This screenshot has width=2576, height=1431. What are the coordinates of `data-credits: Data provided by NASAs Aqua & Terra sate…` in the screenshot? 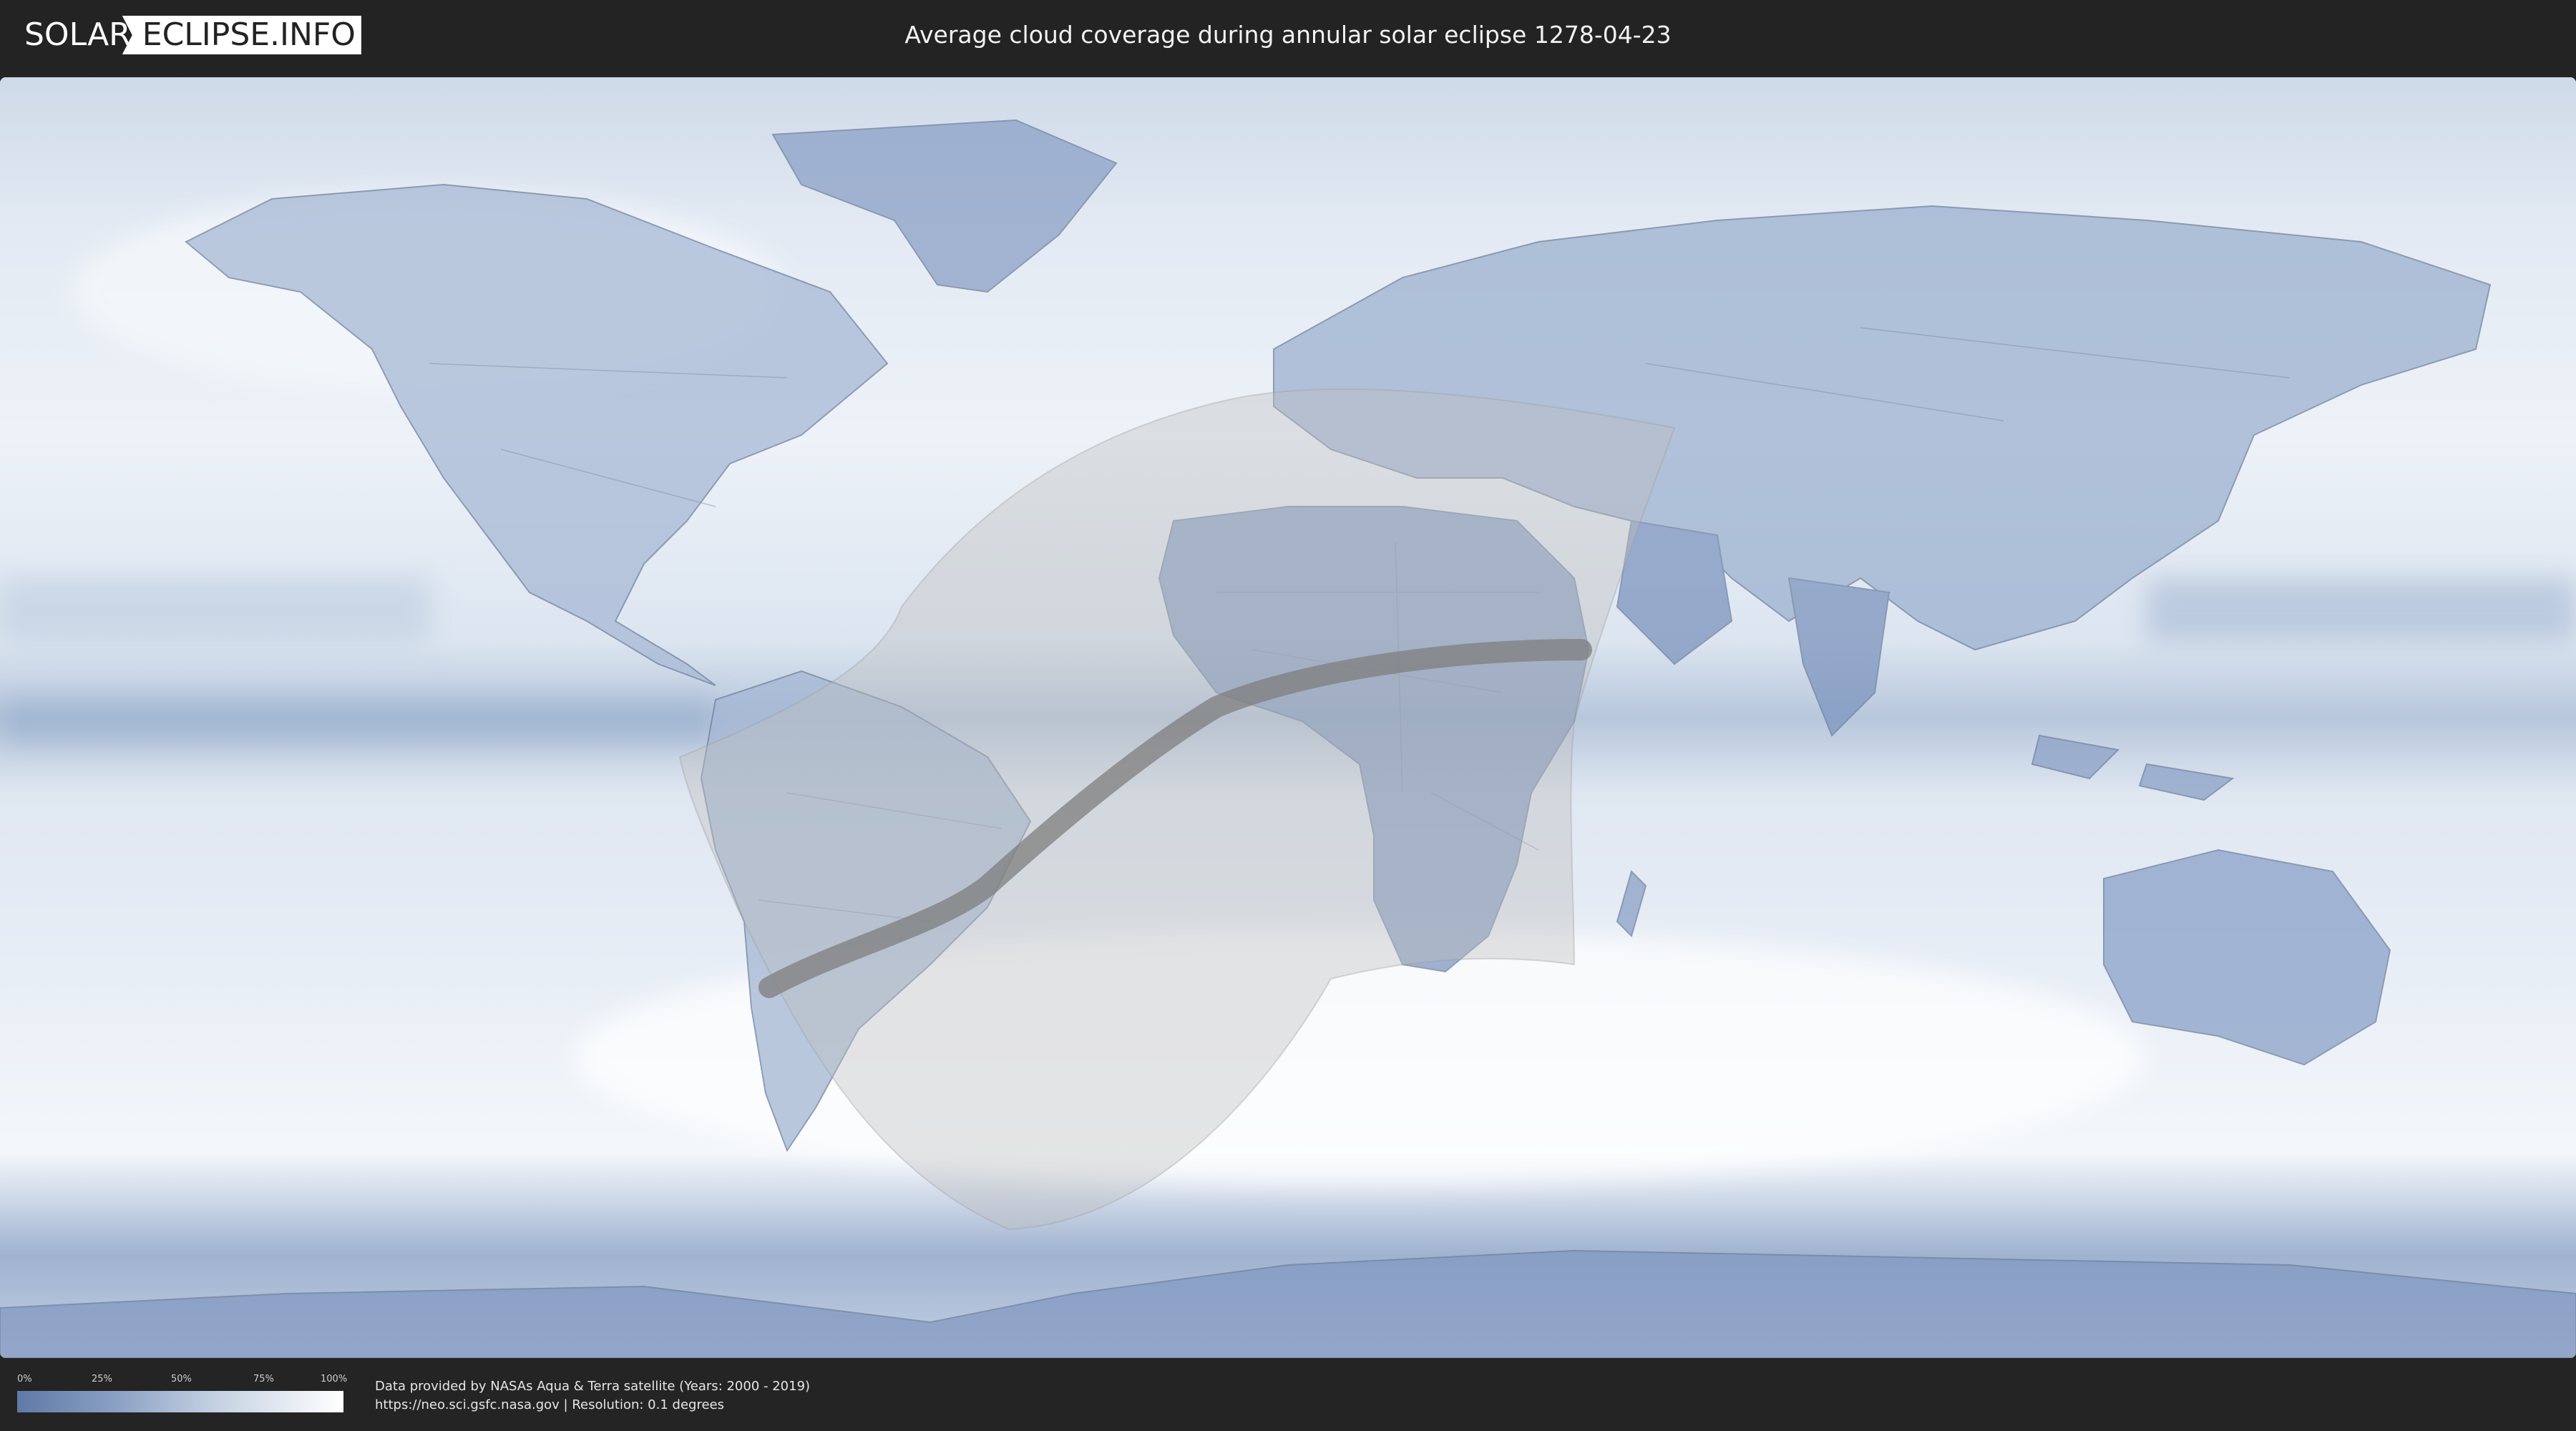 It's located at (592, 1396).